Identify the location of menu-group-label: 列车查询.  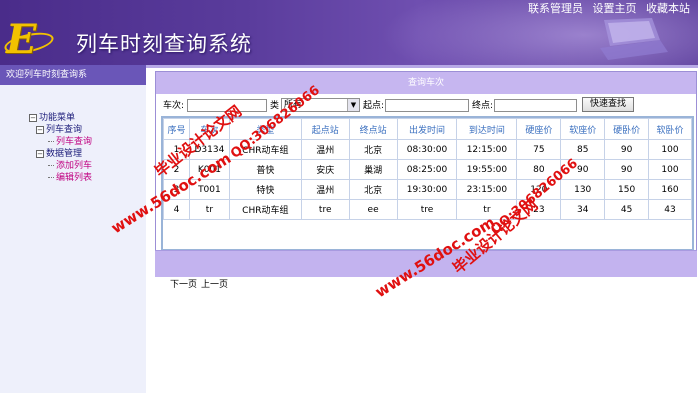
(64, 130).